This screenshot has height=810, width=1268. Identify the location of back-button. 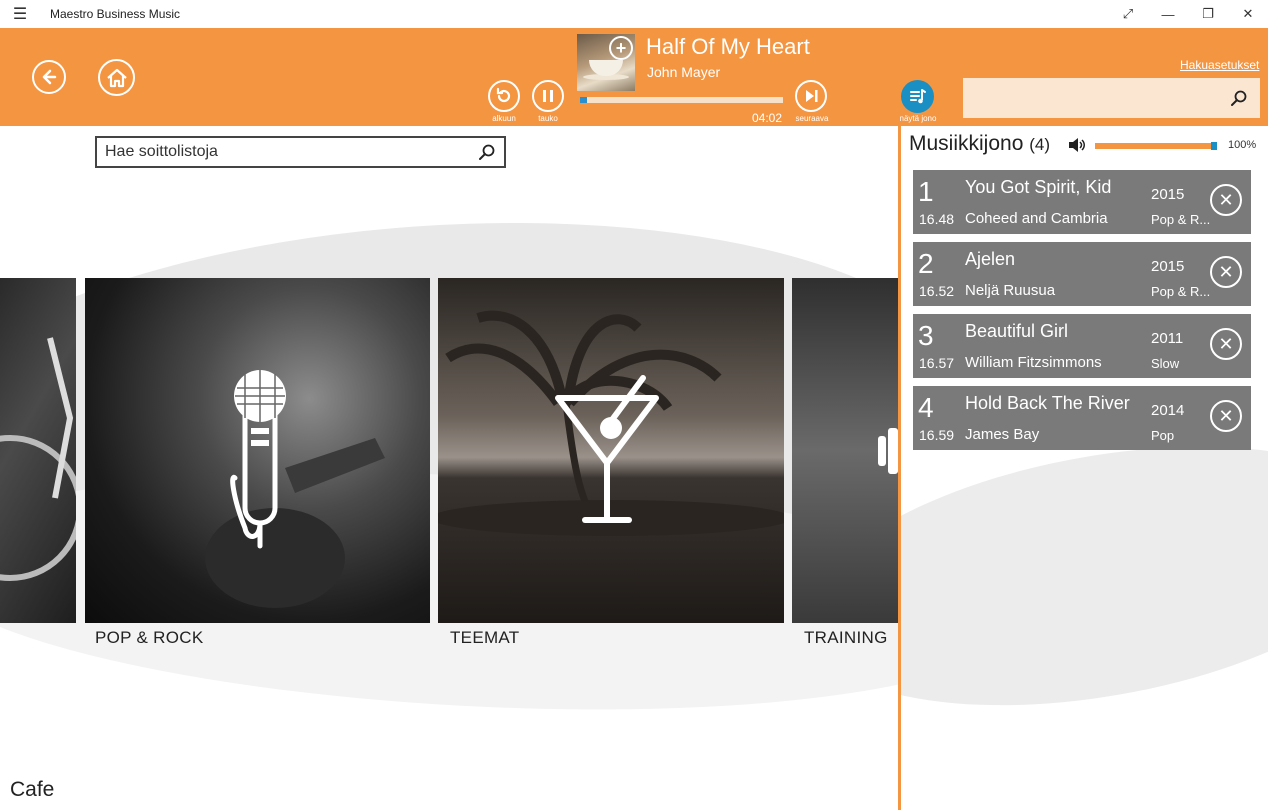
(49, 77).